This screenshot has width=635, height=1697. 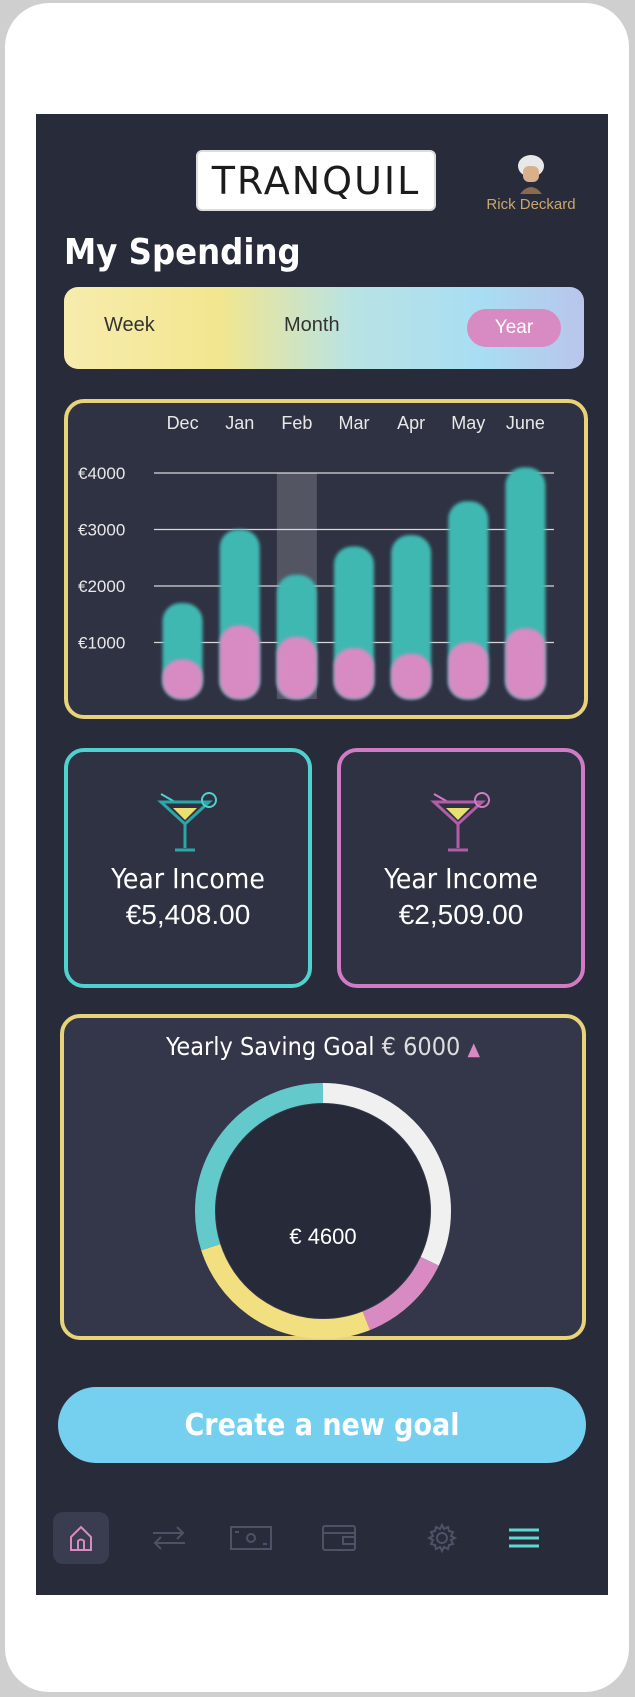 I want to click on goal-label: Yearly Saving Goal, so click(x=270, y=1046).